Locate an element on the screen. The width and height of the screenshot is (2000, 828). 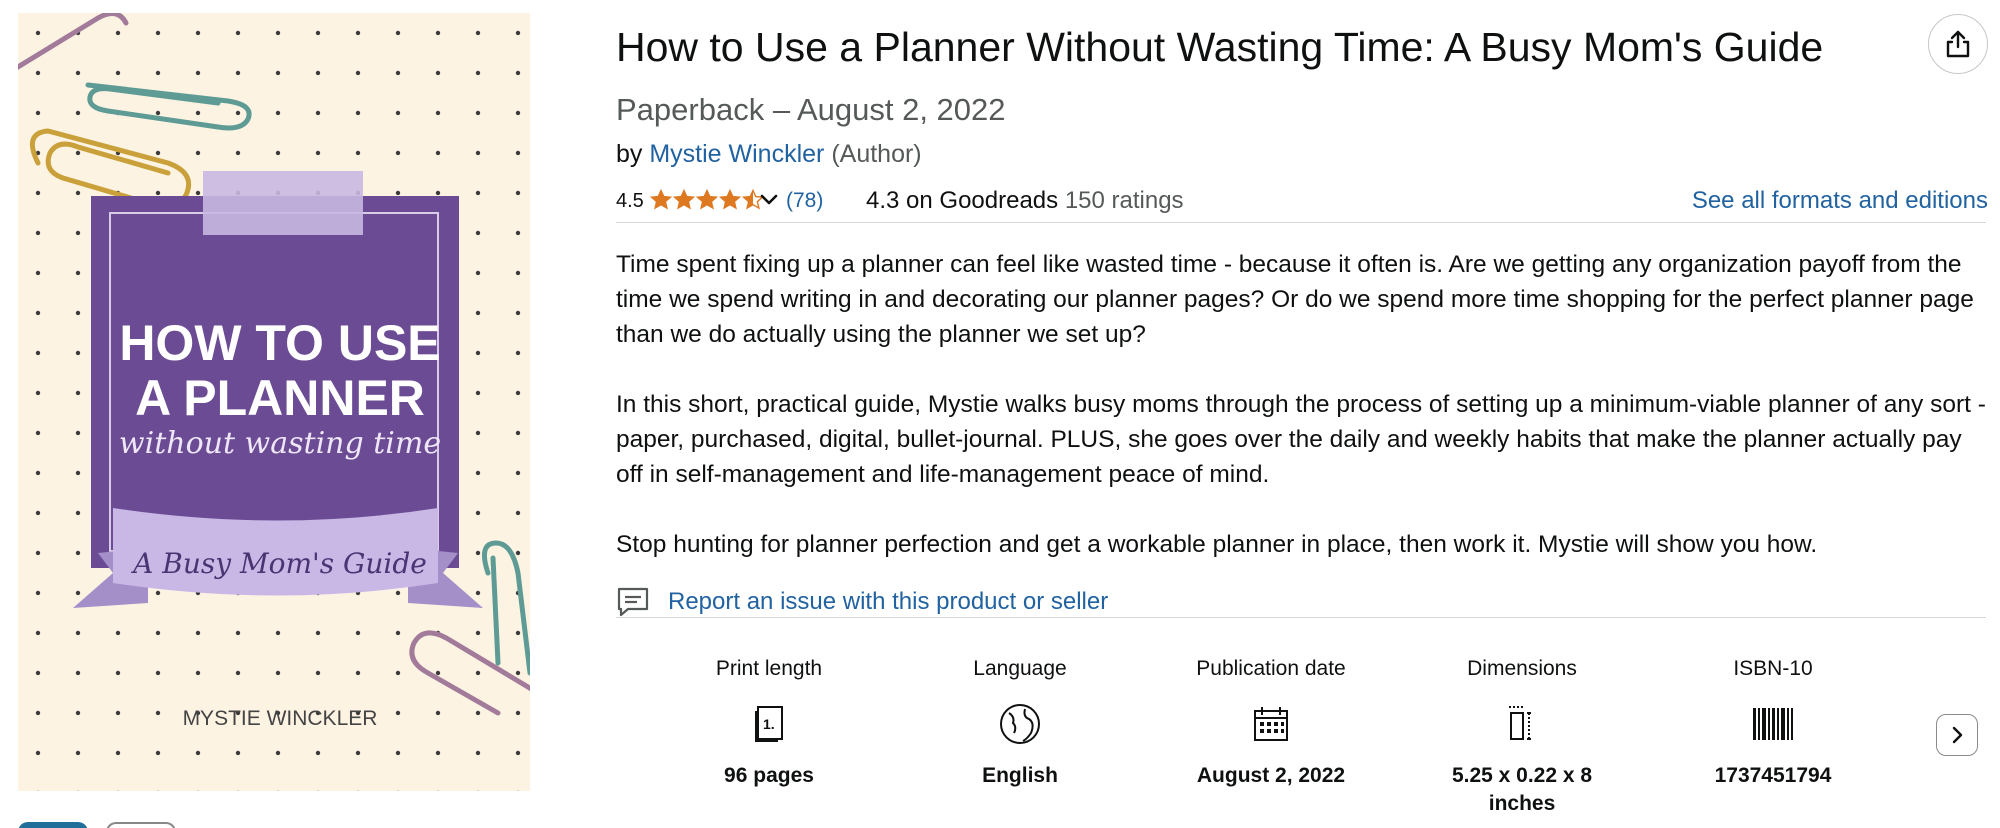
format-date: Paperback – August 2, 2022 is located at coordinates (811, 109).